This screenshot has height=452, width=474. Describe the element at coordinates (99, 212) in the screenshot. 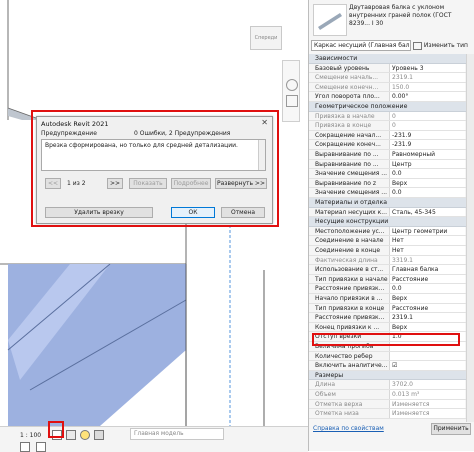

I see `delete-join-button: Удалить врезку` at that location.